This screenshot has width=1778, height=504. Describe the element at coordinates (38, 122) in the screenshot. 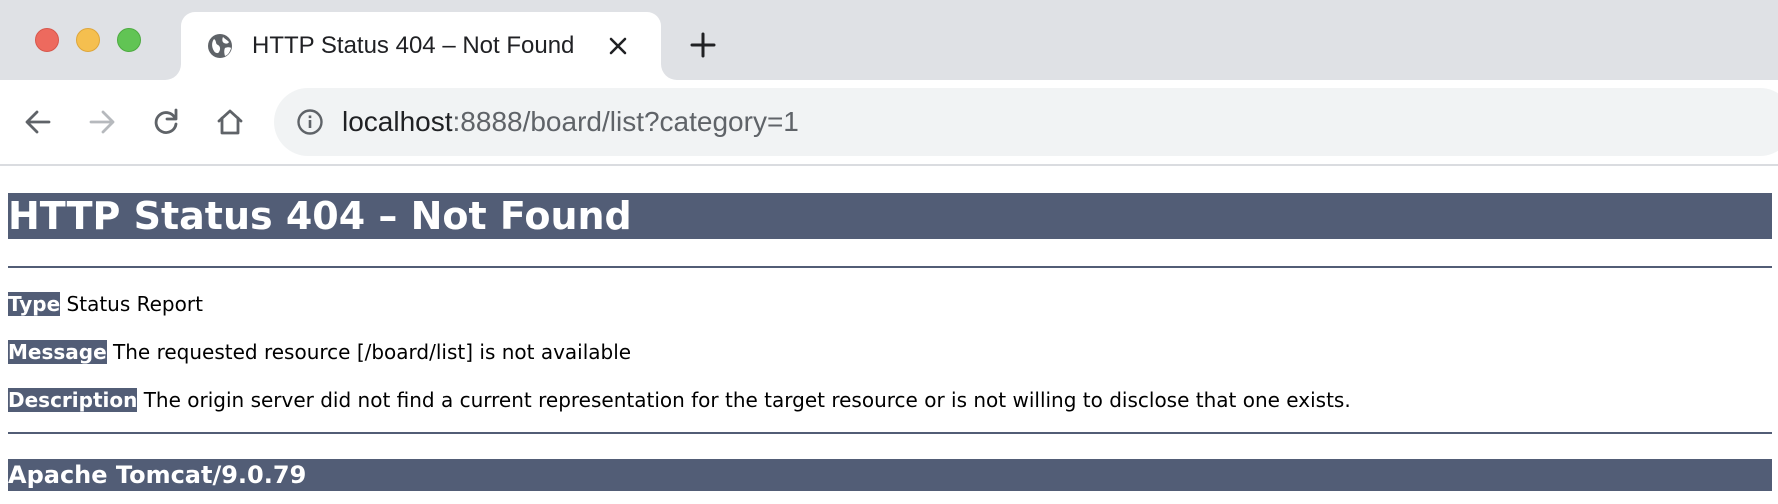

I see `arrow-left-icon` at that location.